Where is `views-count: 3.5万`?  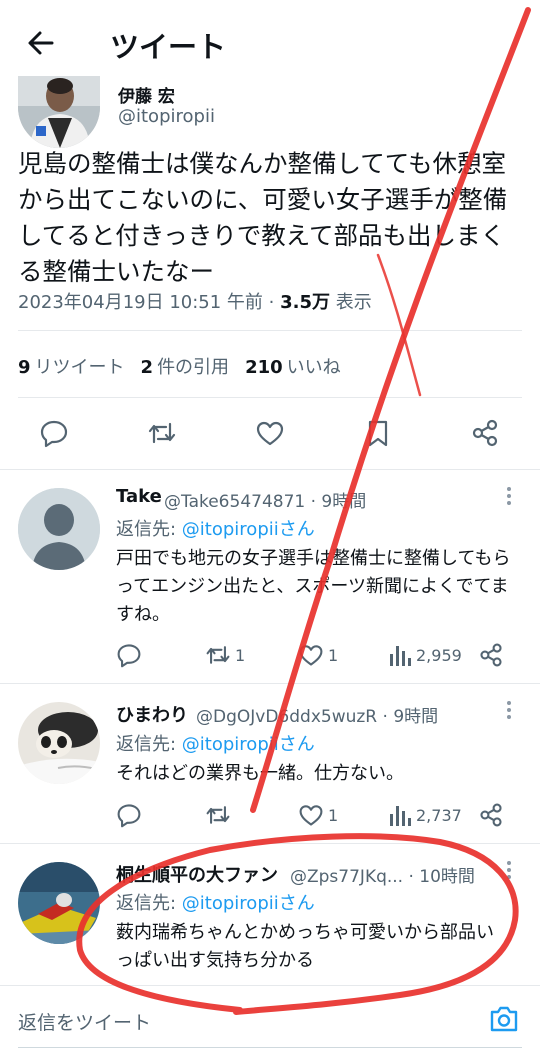
views-count: 3.5万 is located at coordinates (305, 302).